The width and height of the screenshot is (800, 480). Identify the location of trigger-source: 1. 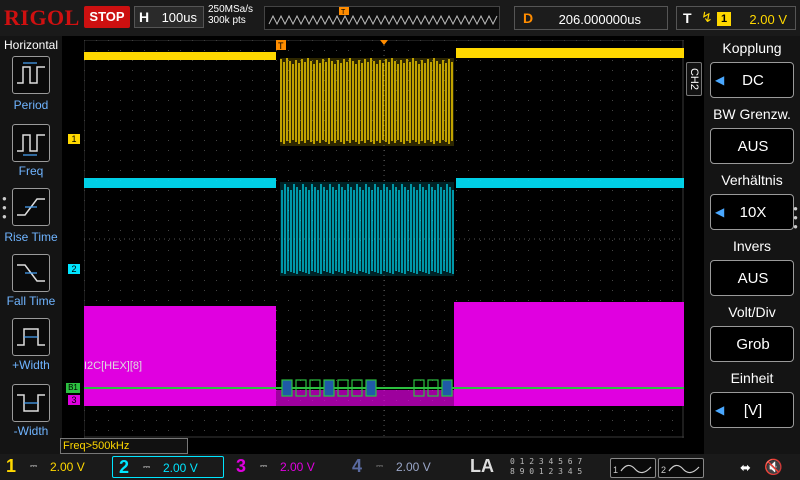
(724, 19).